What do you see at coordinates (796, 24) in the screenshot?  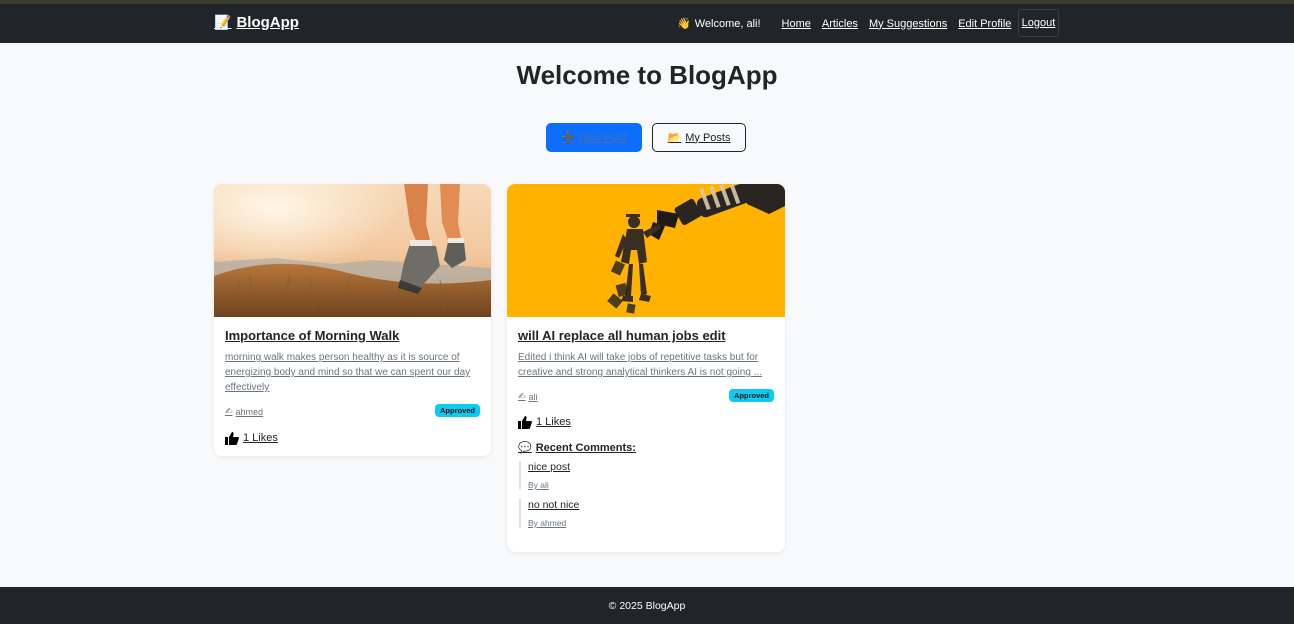 I see `nav-link-home: Home` at bounding box center [796, 24].